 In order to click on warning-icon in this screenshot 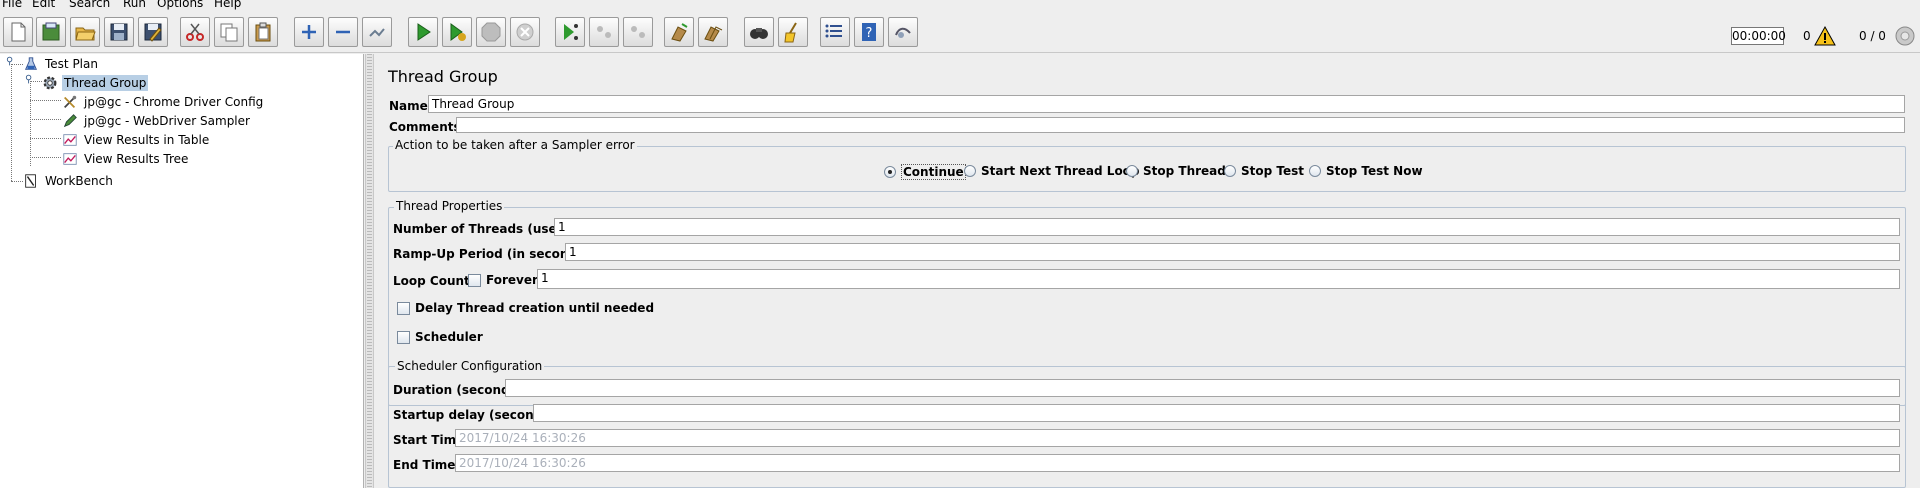, I will do `click(1825, 36)`.